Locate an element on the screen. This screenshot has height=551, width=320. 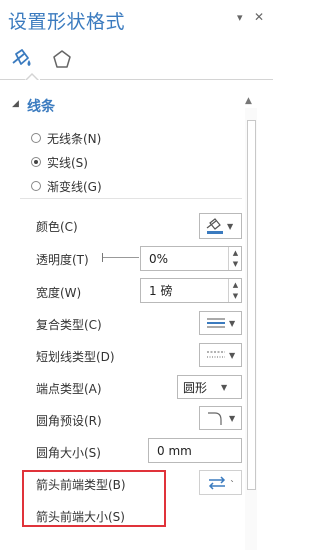
divider is located at coordinates (131, 198).